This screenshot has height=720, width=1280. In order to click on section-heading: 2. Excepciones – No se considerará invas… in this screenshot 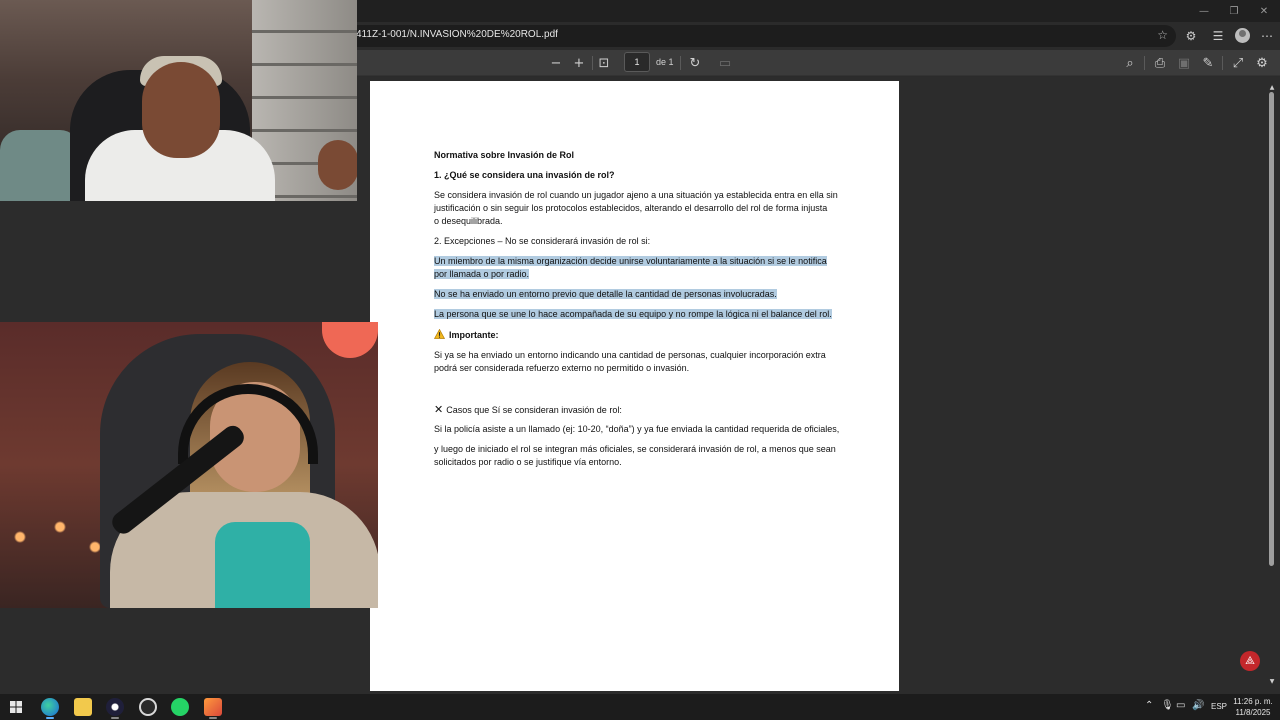, I will do `click(542, 241)`.